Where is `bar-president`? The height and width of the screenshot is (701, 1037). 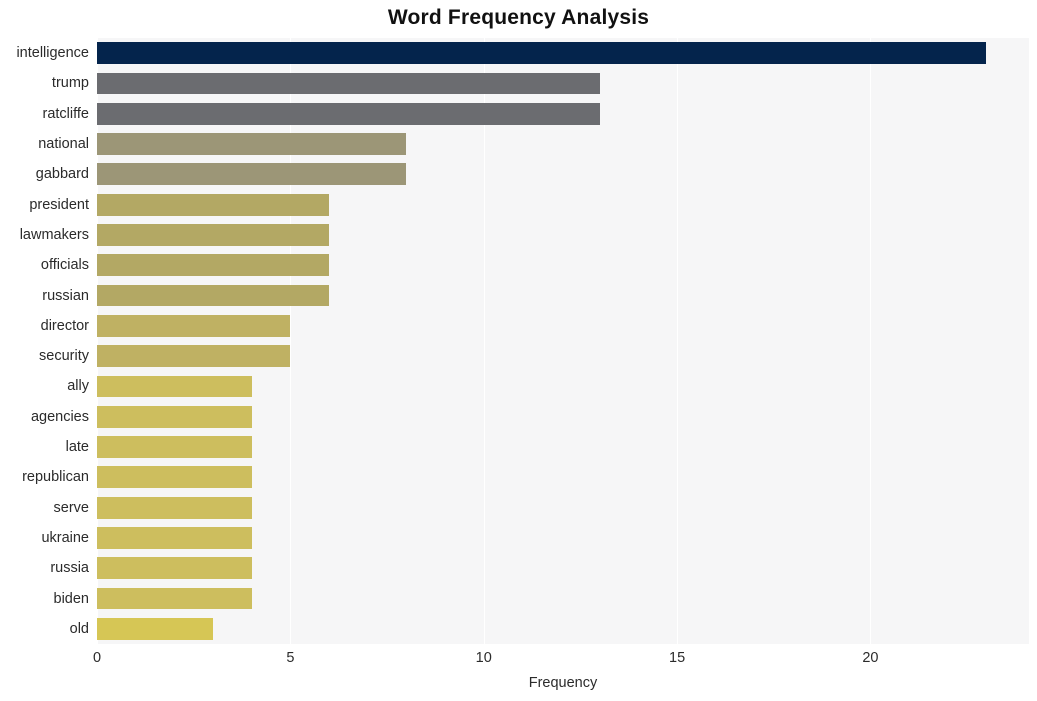
bar-president is located at coordinates (213, 204).